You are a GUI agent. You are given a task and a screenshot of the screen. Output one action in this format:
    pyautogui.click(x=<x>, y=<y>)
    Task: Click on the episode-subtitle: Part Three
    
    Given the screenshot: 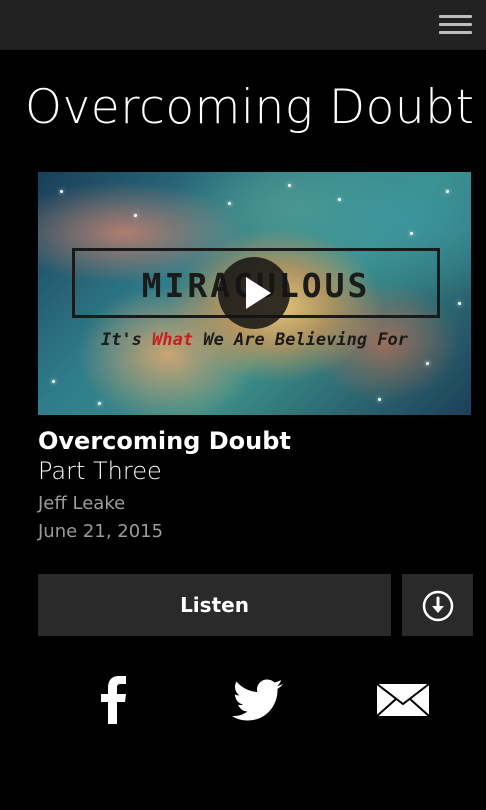 What is the action you would take?
    pyautogui.click(x=100, y=471)
    